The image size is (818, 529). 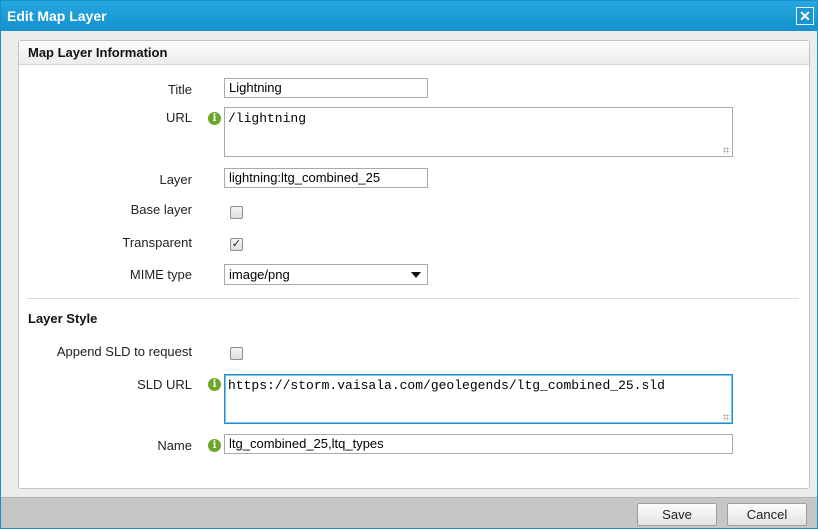 What do you see at coordinates (57, 16) in the screenshot?
I see `dialog-title: Edit Map Layer` at bounding box center [57, 16].